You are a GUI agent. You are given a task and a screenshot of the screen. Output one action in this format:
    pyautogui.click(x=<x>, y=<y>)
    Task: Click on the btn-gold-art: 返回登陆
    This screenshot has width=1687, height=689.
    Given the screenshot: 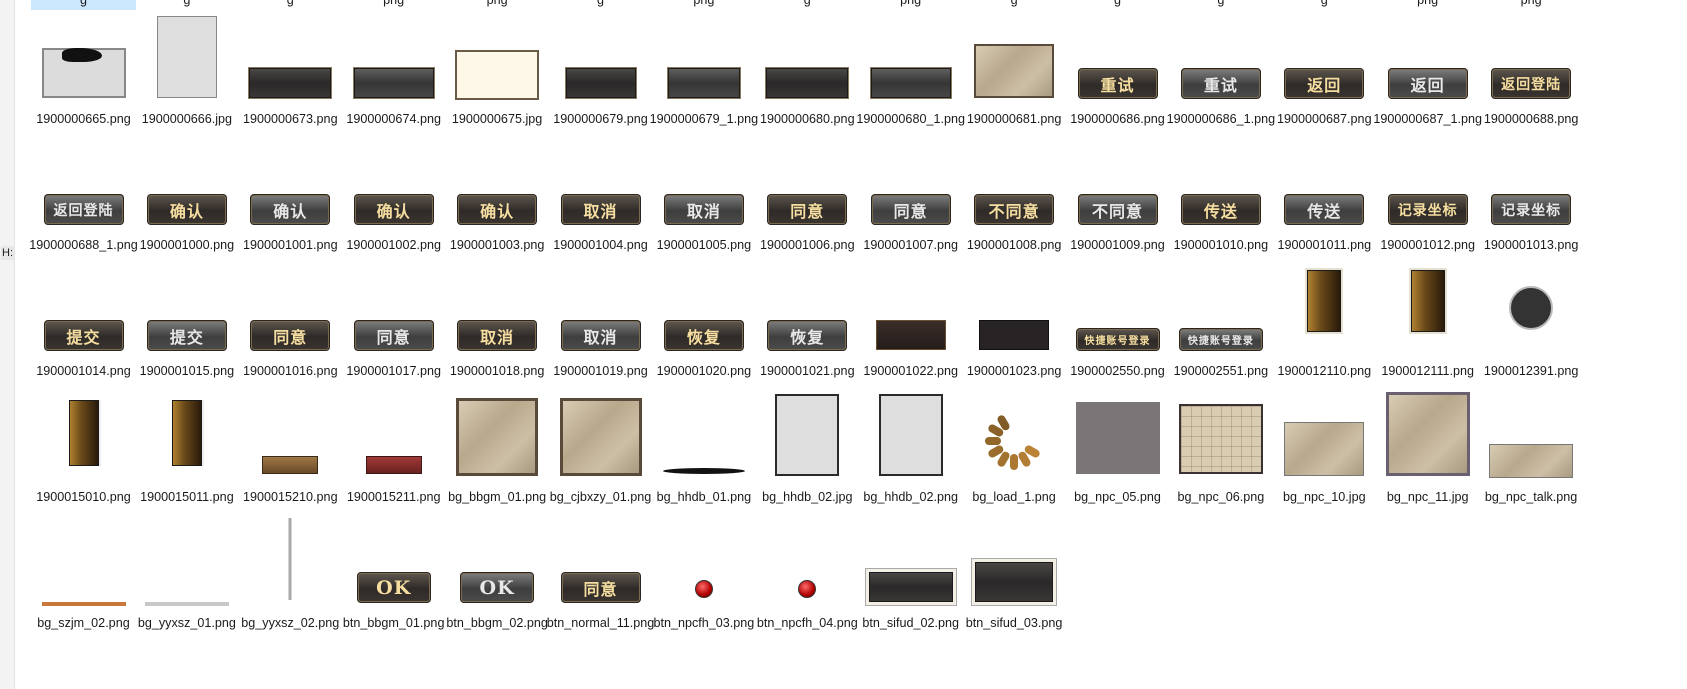 What is the action you would take?
    pyautogui.click(x=1531, y=83)
    